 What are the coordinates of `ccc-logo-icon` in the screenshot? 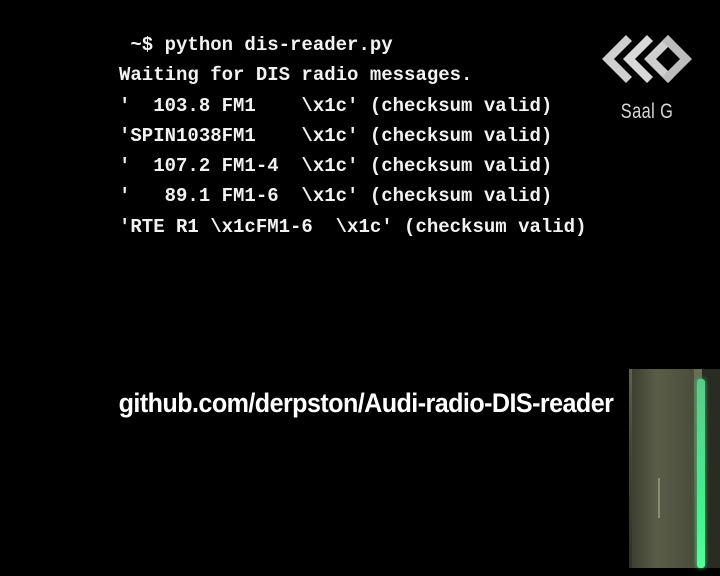 It's located at (647, 59).